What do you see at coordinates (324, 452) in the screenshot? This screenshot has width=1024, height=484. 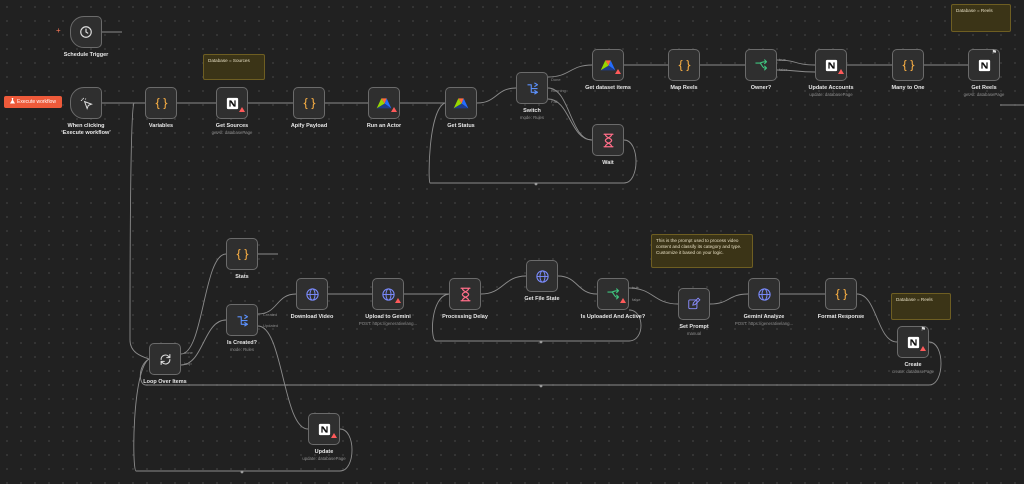 I see `node-label-update: Update` at bounding box center [324, 452].